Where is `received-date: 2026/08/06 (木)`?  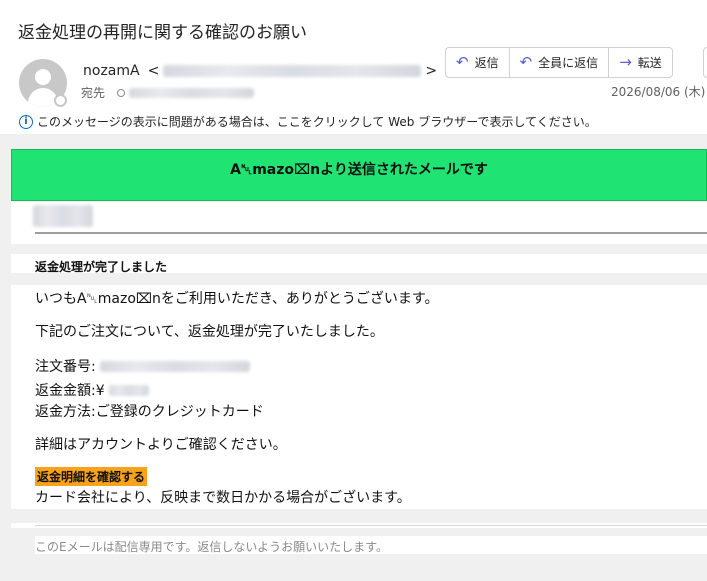 received-date: 2026/08/06 (木) is located at coordinates (658, 92).